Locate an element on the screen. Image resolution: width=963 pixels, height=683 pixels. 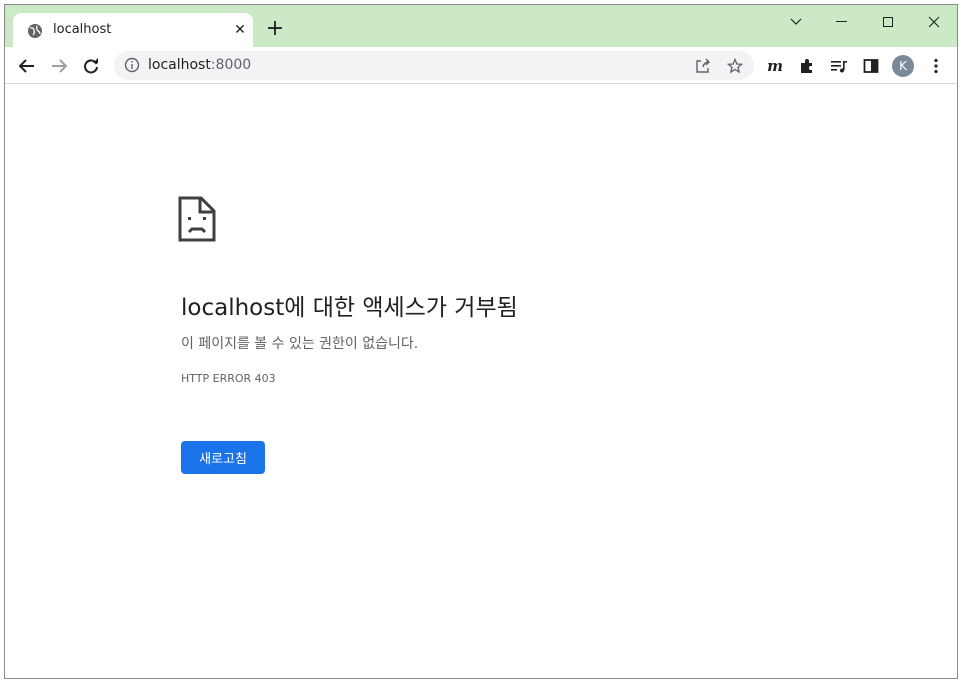
media-icon is located at coordinates (839, 66).